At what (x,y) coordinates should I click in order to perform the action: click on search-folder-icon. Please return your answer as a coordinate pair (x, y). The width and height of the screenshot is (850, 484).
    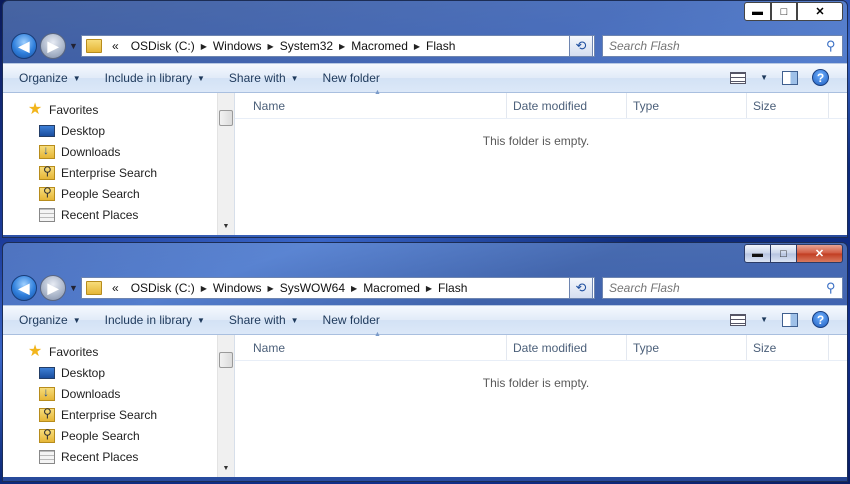
    Looking at the image, I should click on (47, 435).